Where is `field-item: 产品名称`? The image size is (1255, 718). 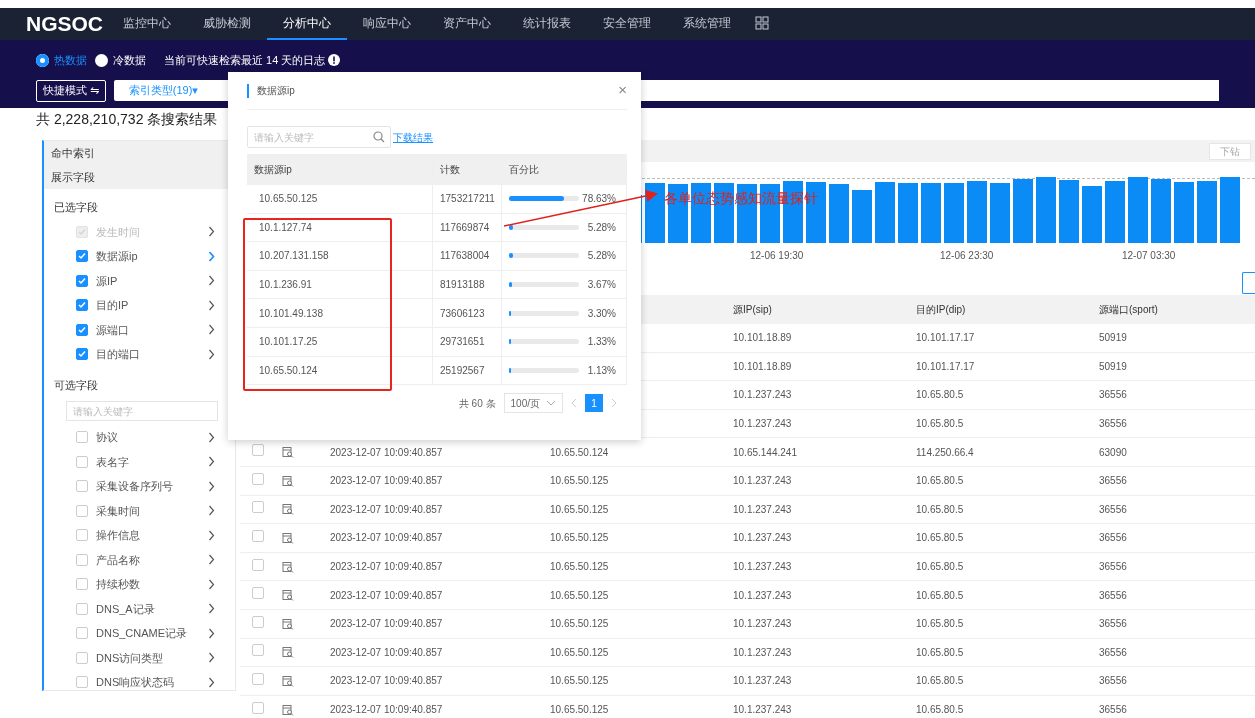 field-item: 产品名称 is located at coordinates (139, 559).